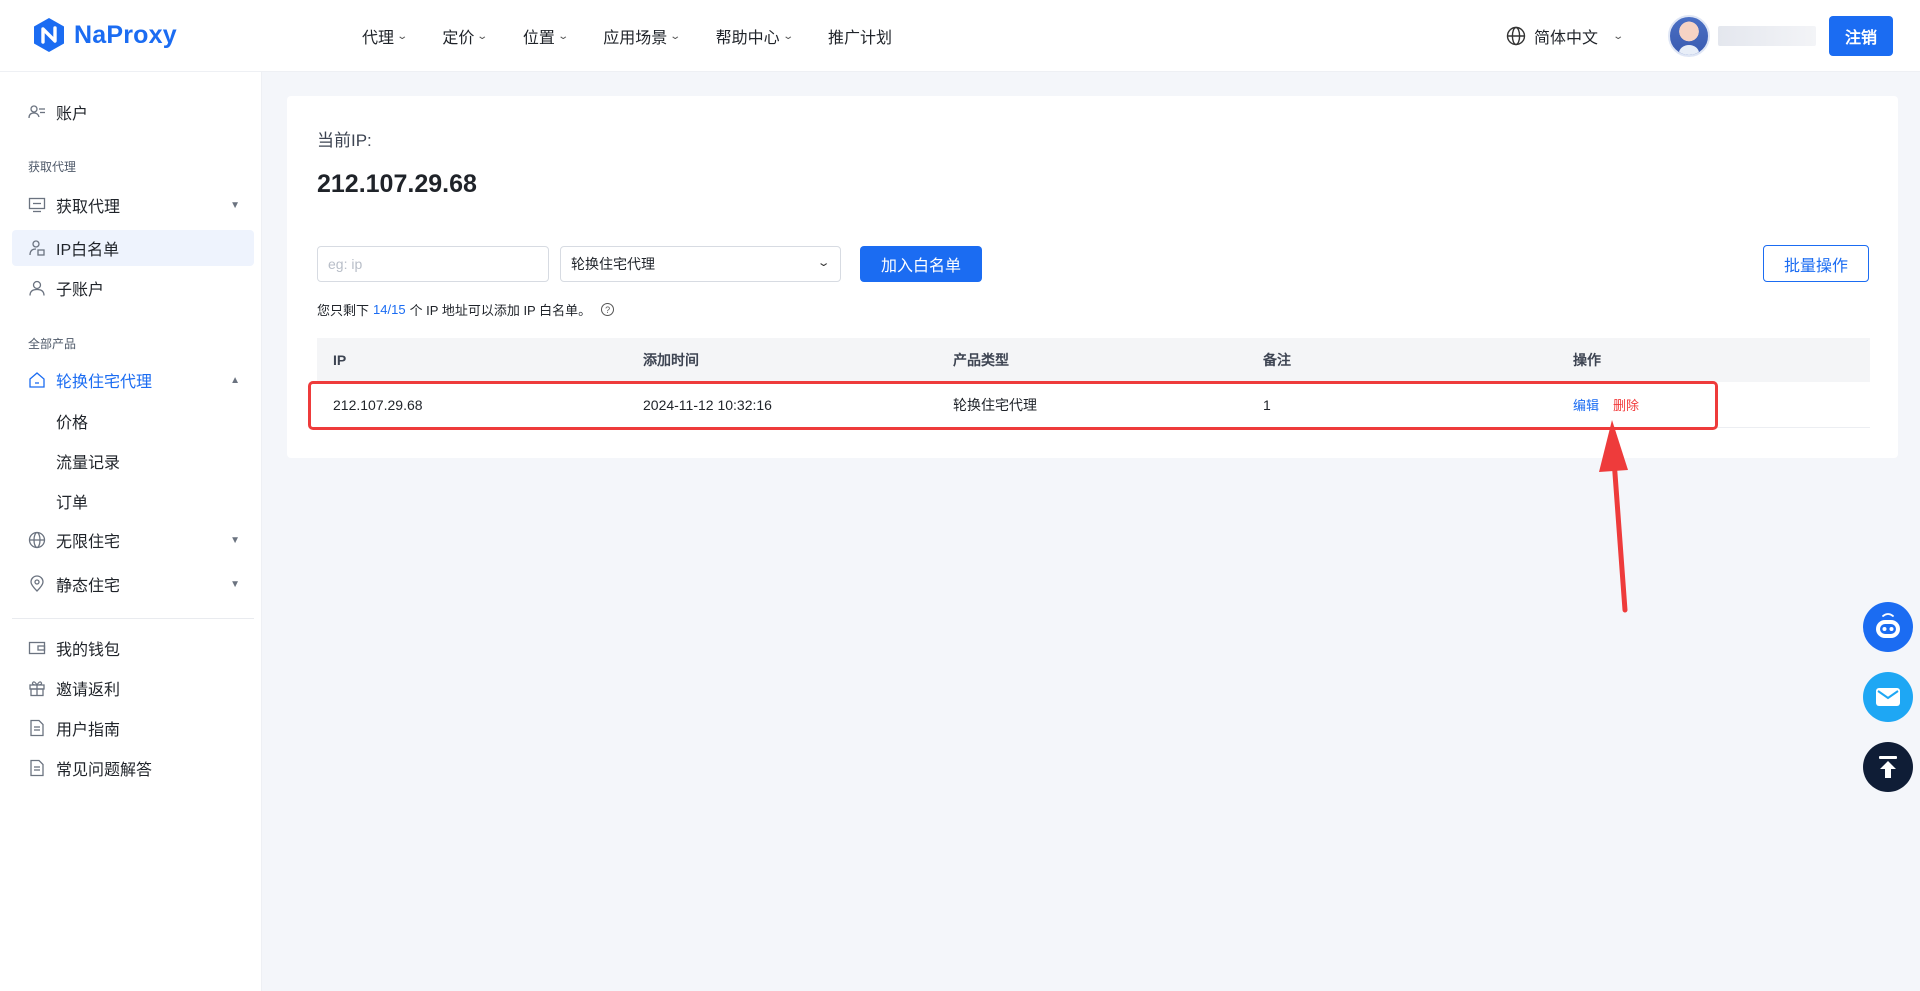 This screenshot has width=1920, height=991. What do you see at coordinates (500, 310) in the screenshot?
I see `hint-suffix: 个 IP 地址可以添加 IP 白名单。` at bounding box center [500, 310].